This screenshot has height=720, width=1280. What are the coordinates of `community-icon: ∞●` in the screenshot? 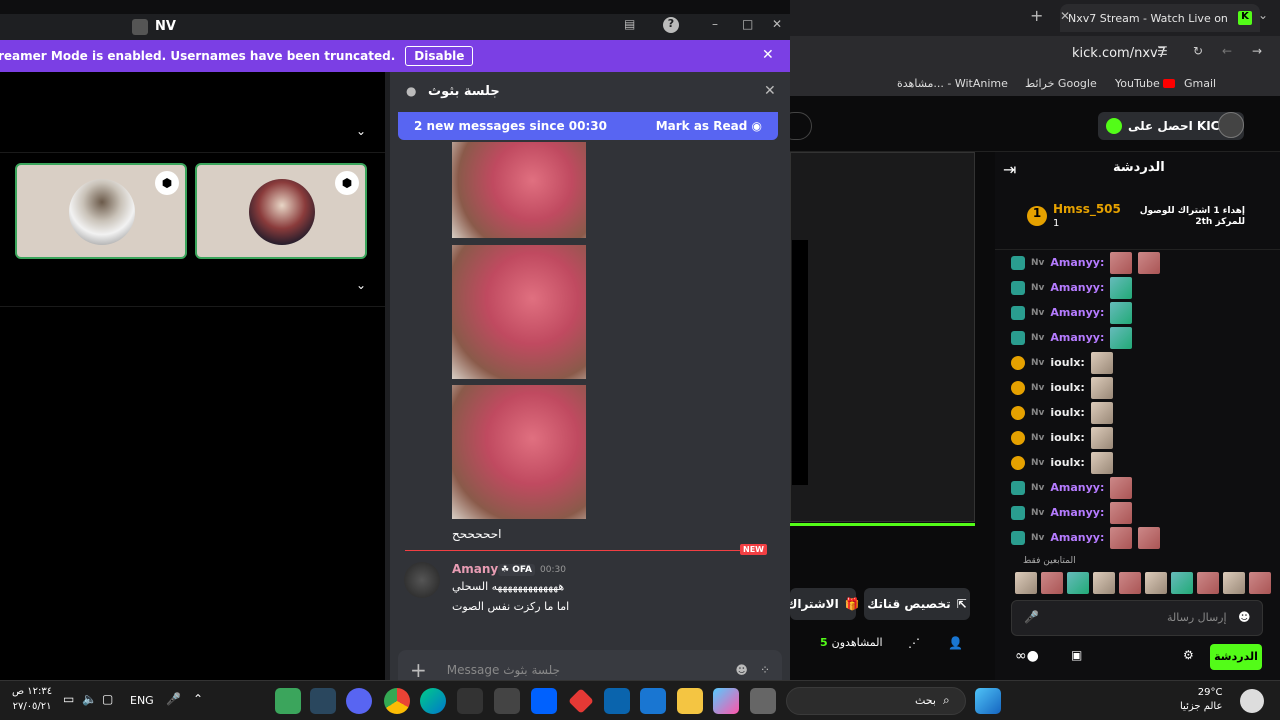 It's located at (1027, 656).